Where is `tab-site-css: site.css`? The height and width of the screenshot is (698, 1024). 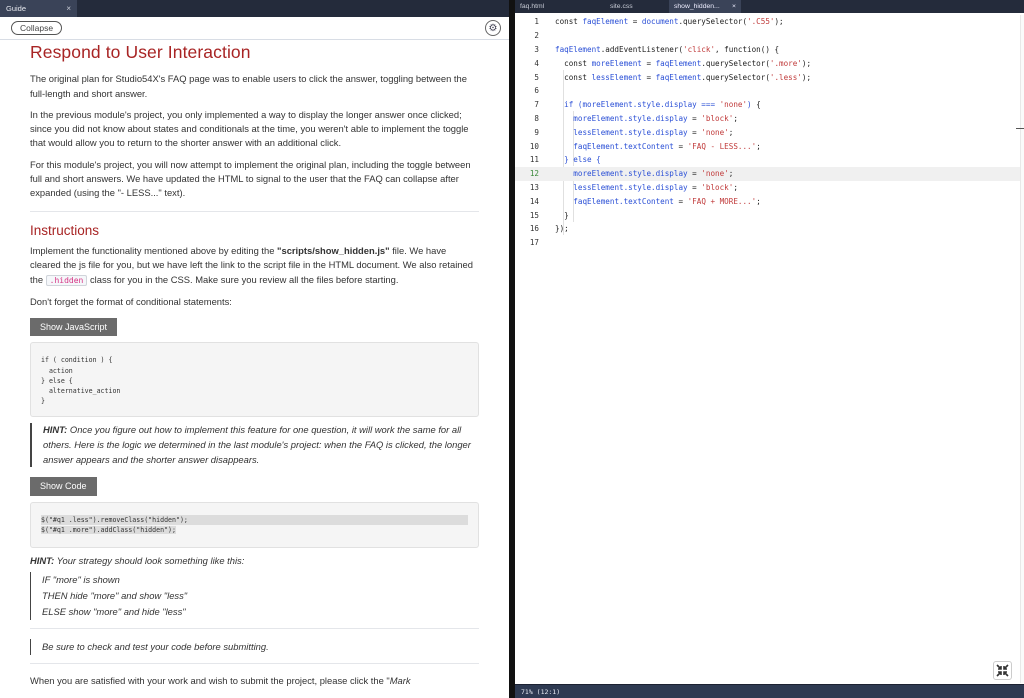
tab-site-css: site.css is located at coordinates (630, 6).